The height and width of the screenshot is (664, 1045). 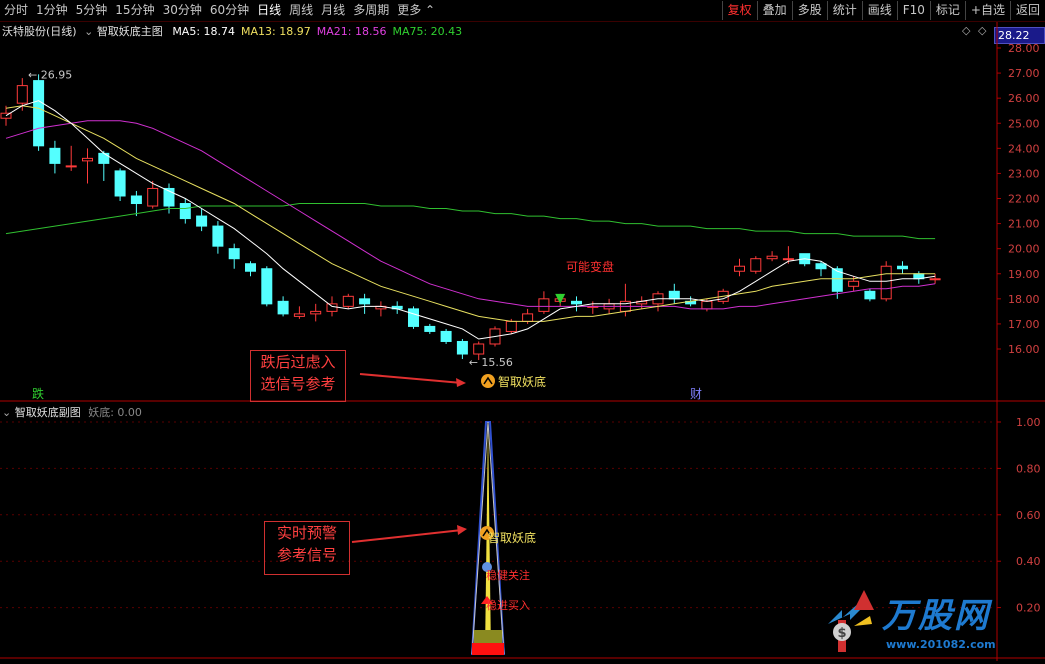 What do you see at coordinates (134, 10) in the screenshot?
I see `period-tab-3: 15分钟` at bounding box center [134, 10].